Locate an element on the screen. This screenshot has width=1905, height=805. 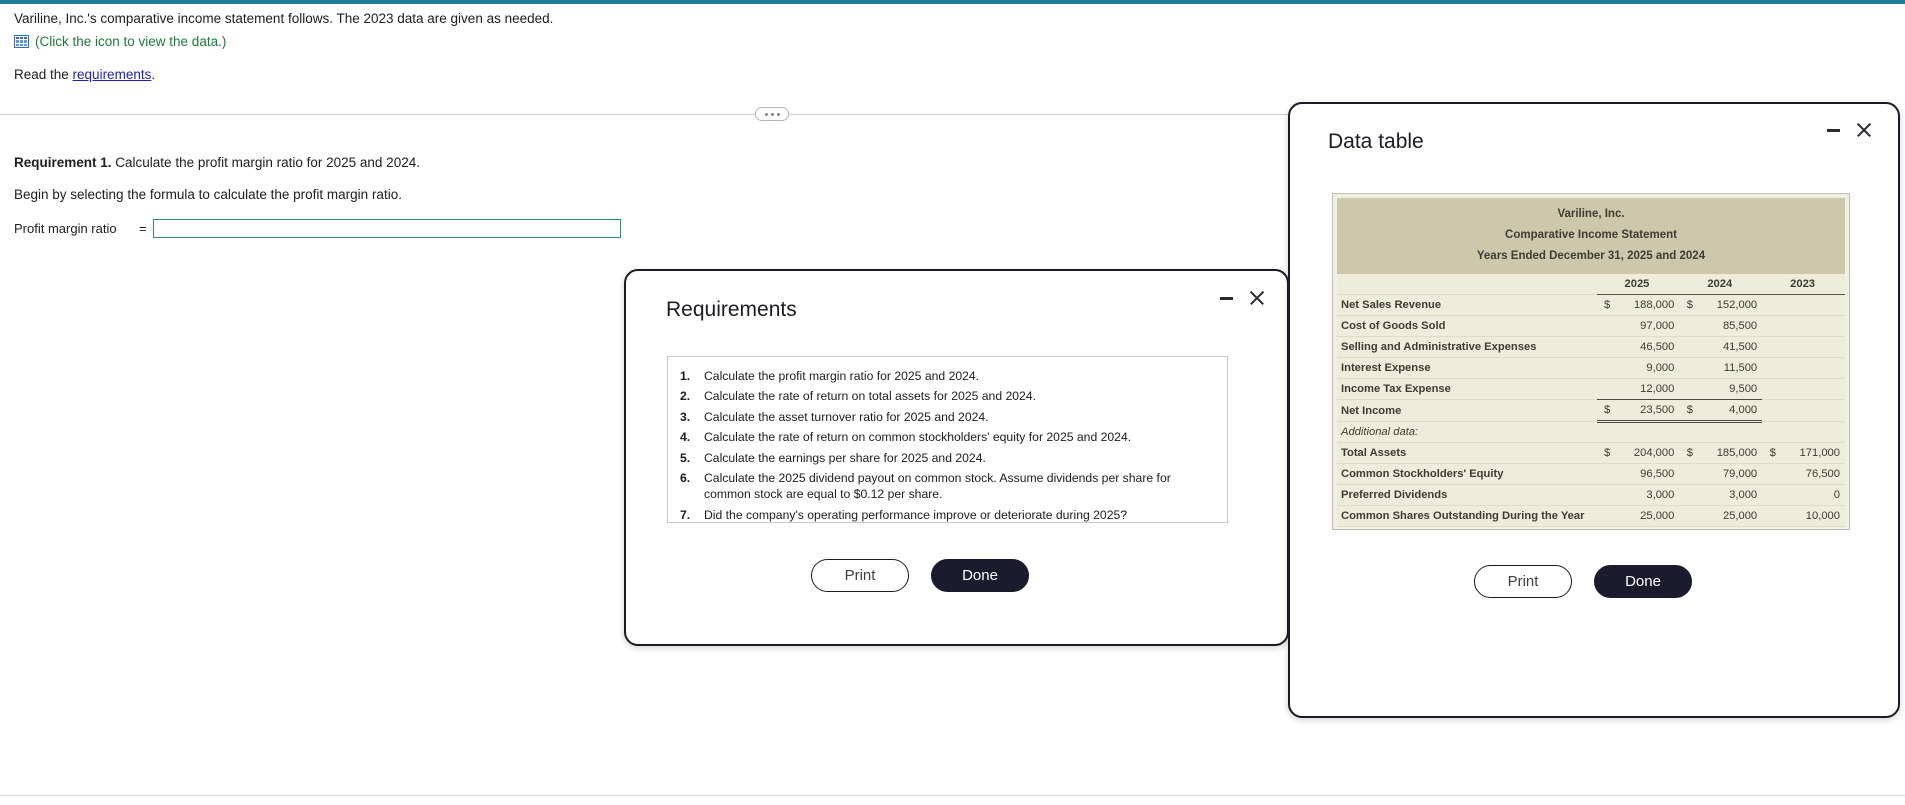
value-2024: 4,000 is located at coordinates (1729, 411).